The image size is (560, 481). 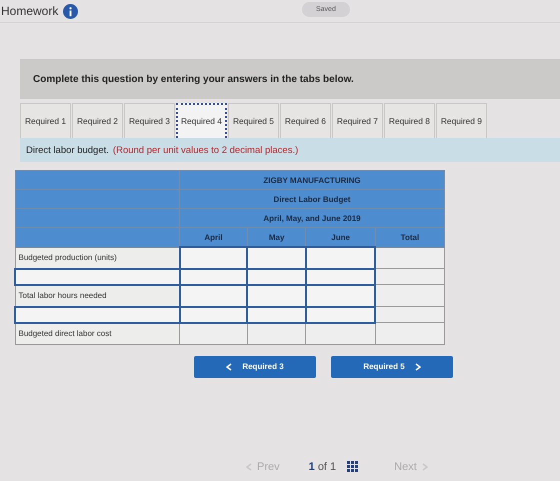 I want to click on info-icon, so click(x=70, y=11).